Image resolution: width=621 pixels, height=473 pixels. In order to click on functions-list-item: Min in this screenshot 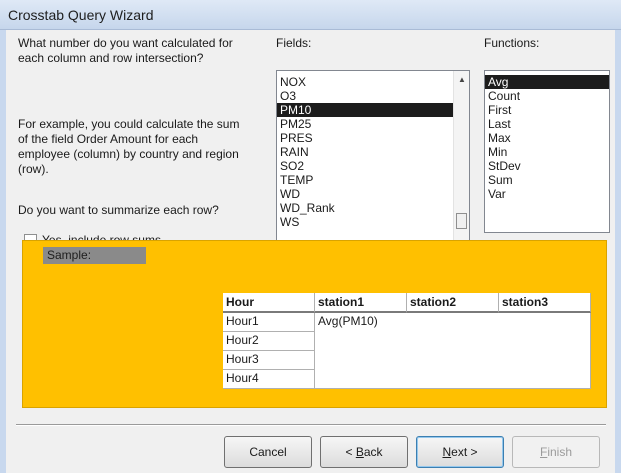, I will do `click(547, 152)`.